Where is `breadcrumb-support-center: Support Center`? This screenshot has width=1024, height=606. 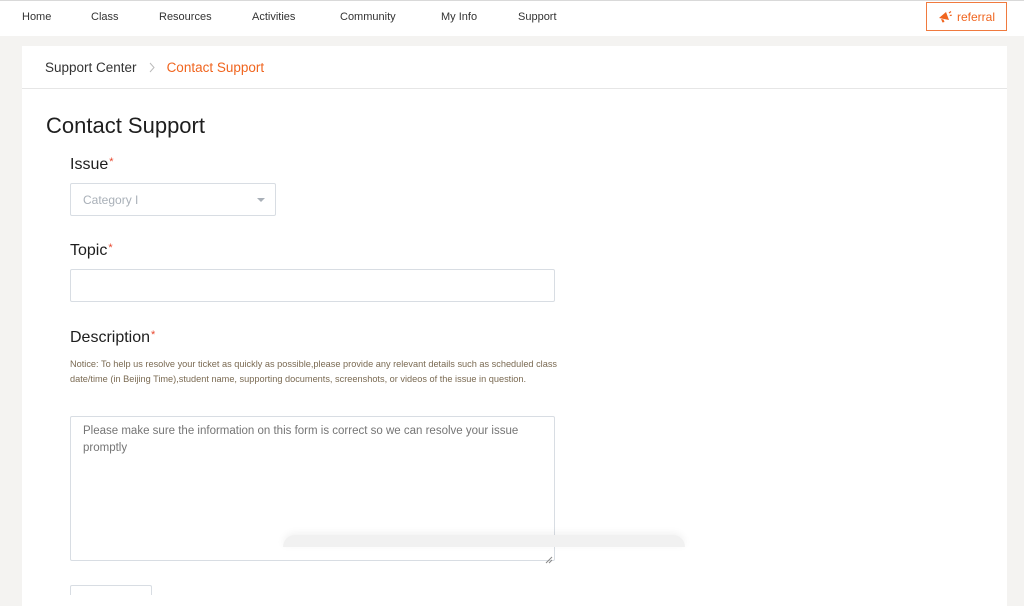 breadcrumb-support-center: Support Center is located at coordinates (91, 67).